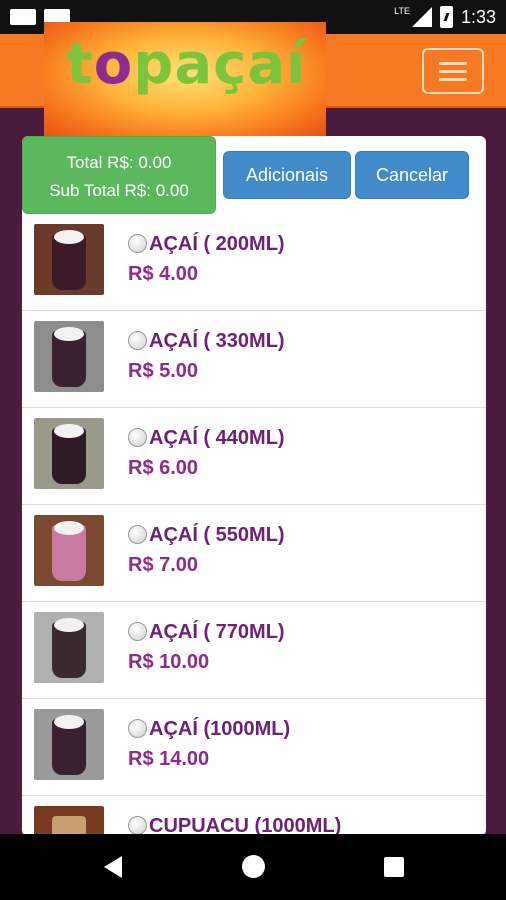  I want to click on product-item: AÇAÍ ( 550ML) R$ 7.00, so click(254, 553).